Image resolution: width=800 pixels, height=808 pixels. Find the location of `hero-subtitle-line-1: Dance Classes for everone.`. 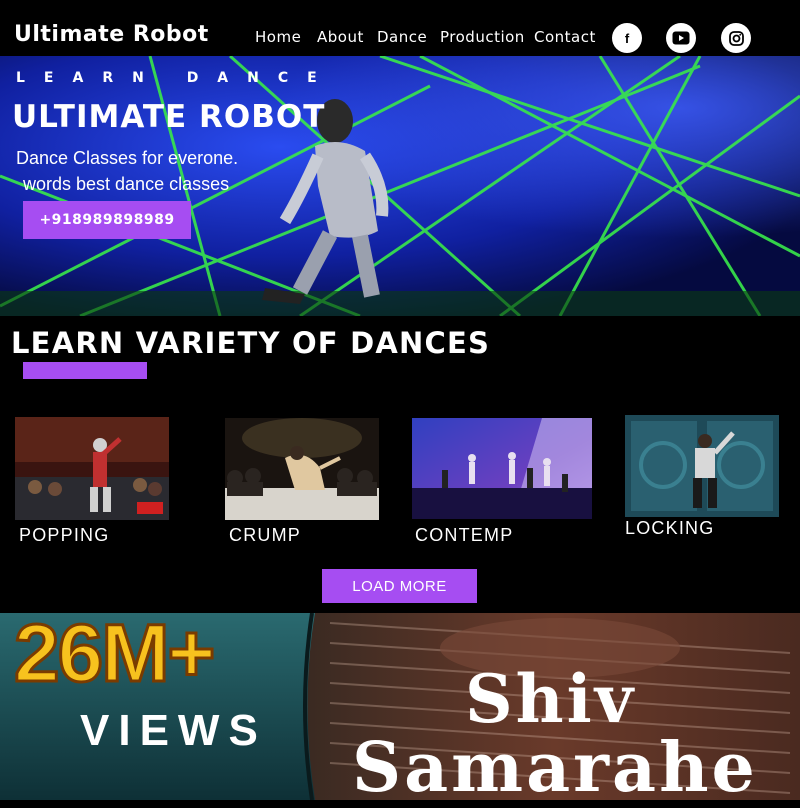

hero-subtitle-line-1: Dance Classes for everone. is located at coordinates (127, 158).